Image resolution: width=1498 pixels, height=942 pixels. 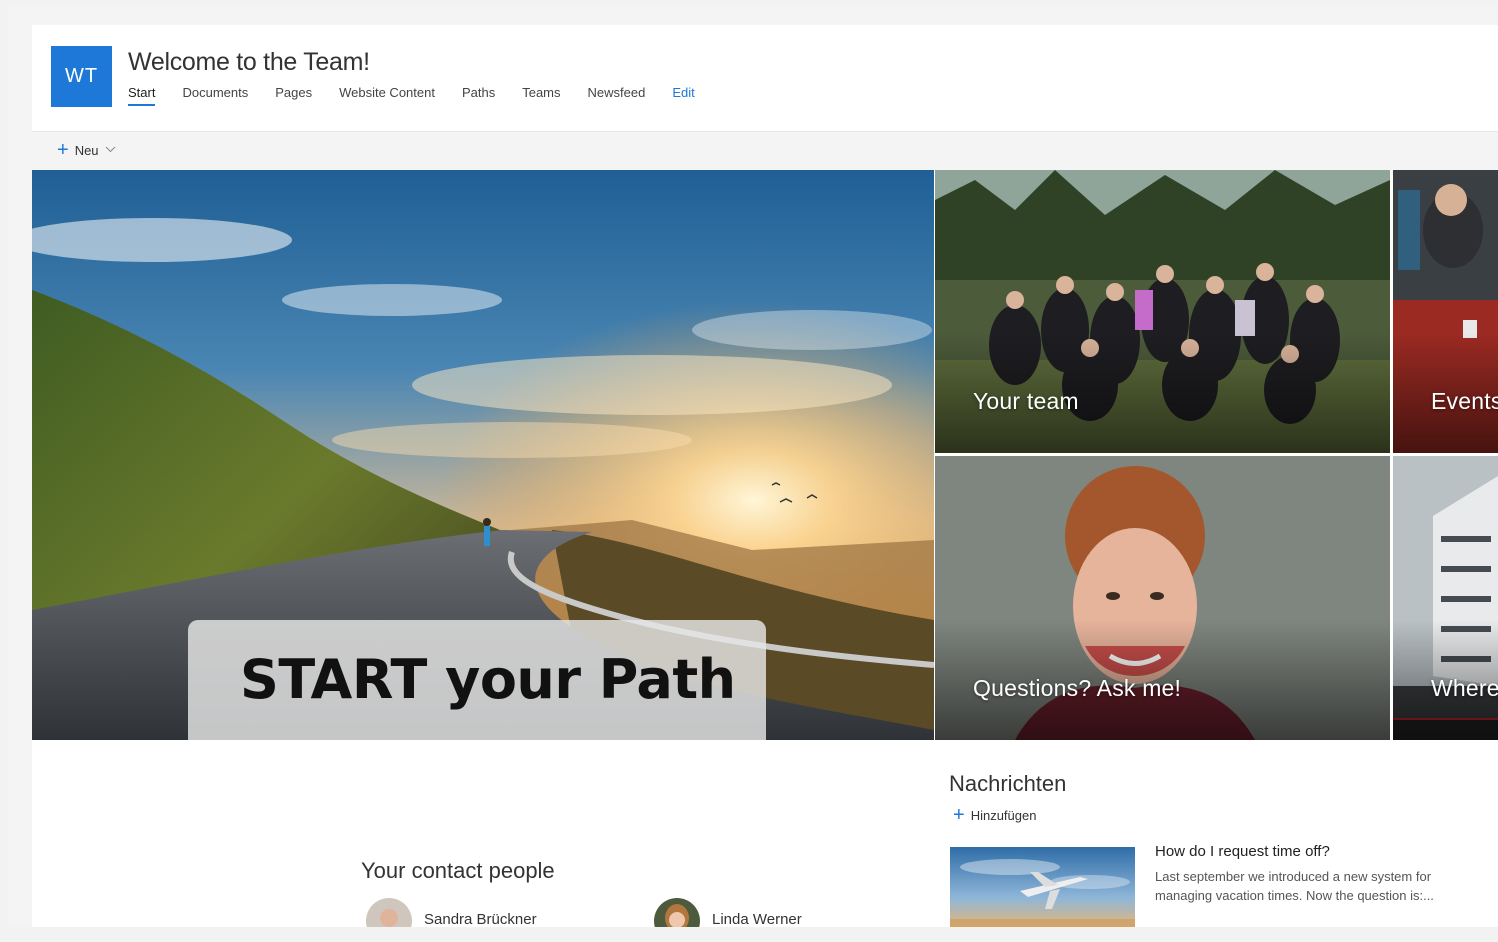 What do you see at coordinates (1003, 815) in the screenshot?
I see `news-add-label: Hinzufügen` at bounding box center [1003, 815].